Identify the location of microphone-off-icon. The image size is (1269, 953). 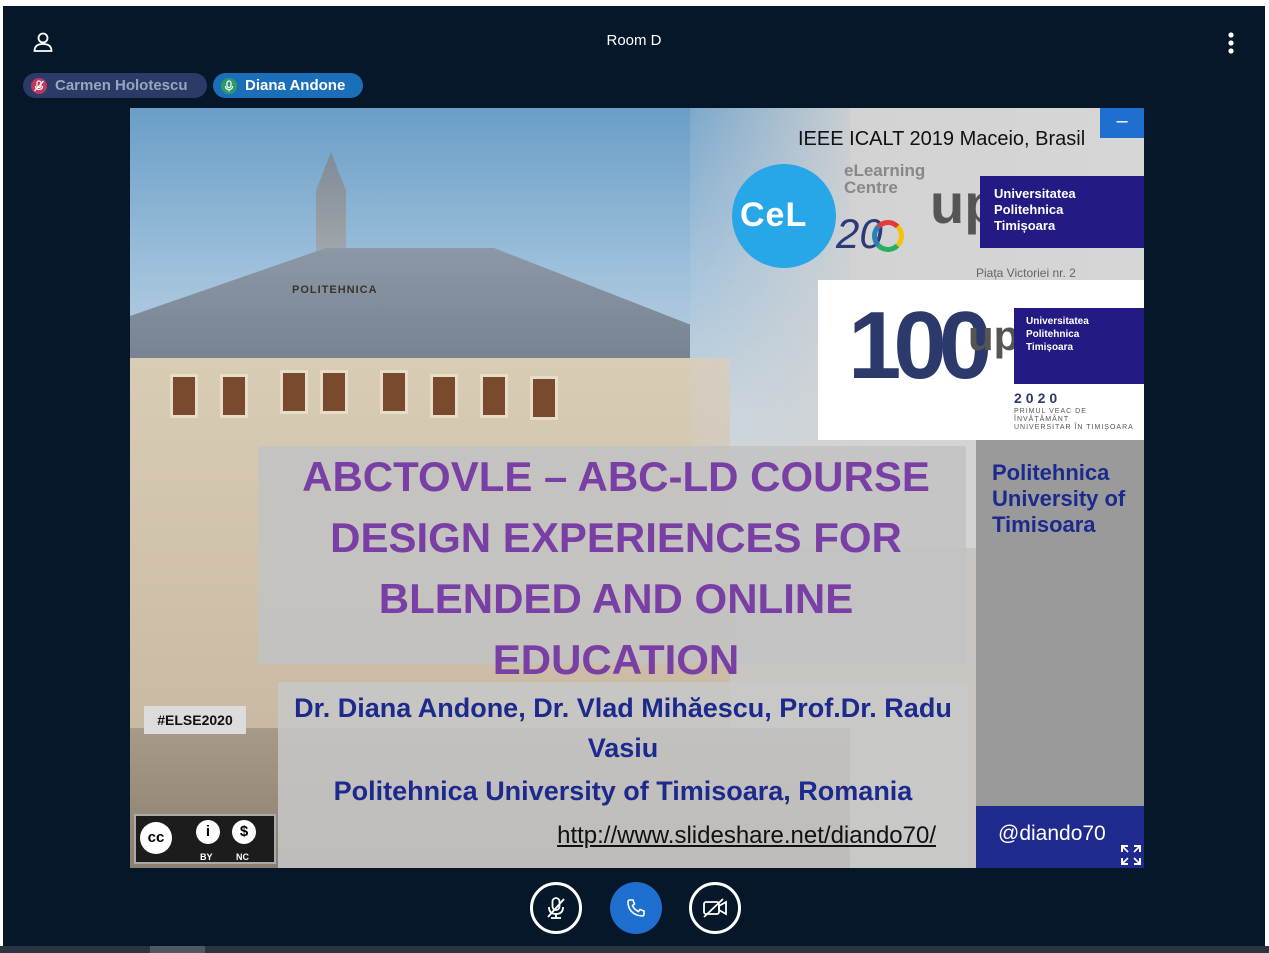
(556, 908).